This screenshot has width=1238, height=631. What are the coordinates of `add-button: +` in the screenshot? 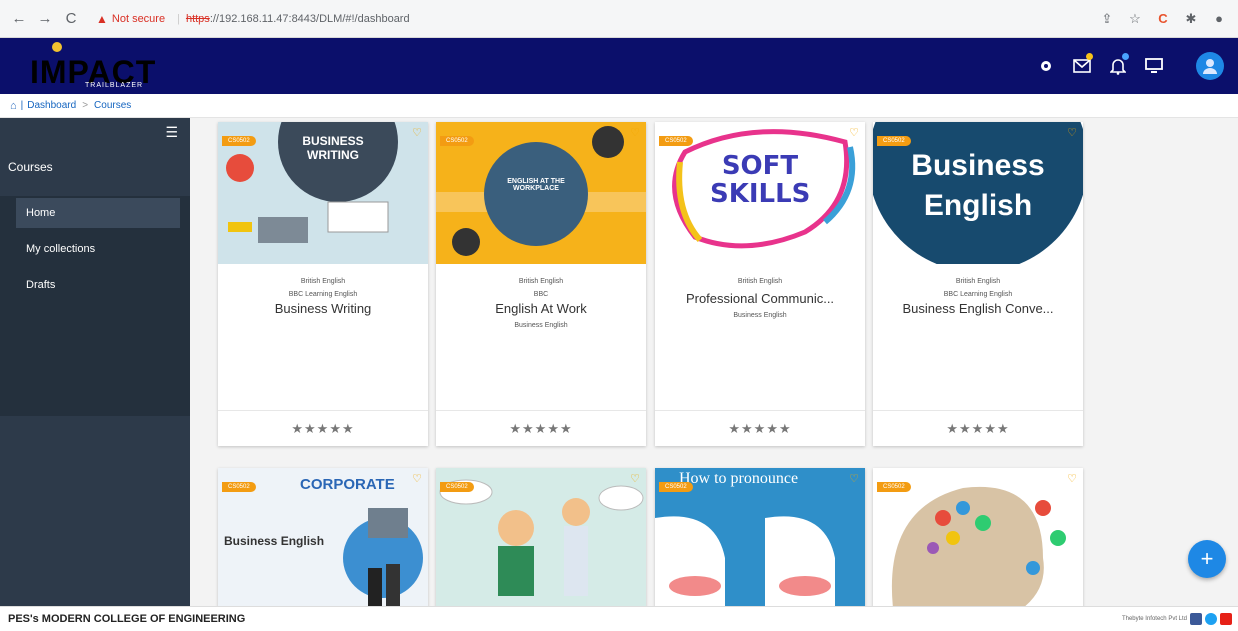 It's located at (1207, 559).